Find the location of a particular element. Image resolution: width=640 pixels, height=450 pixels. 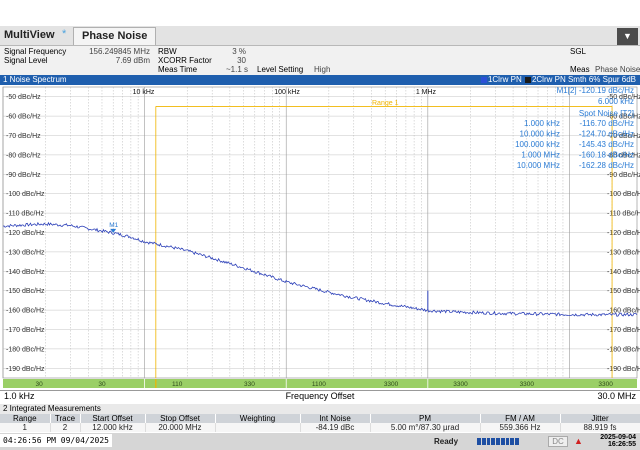

spot-noise-value: -116.70 dBc/Hz is located at coordinates (606, 123).